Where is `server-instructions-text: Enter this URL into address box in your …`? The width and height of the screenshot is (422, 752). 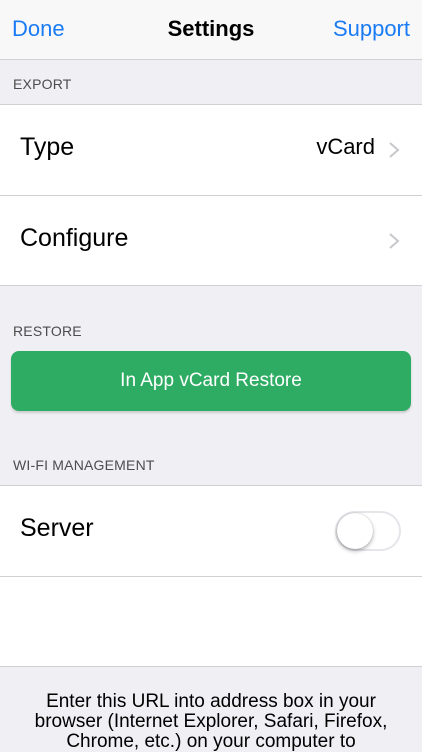 server-instructions-text: Enter this URL into address box in your … is located at coordinates (211, 721).